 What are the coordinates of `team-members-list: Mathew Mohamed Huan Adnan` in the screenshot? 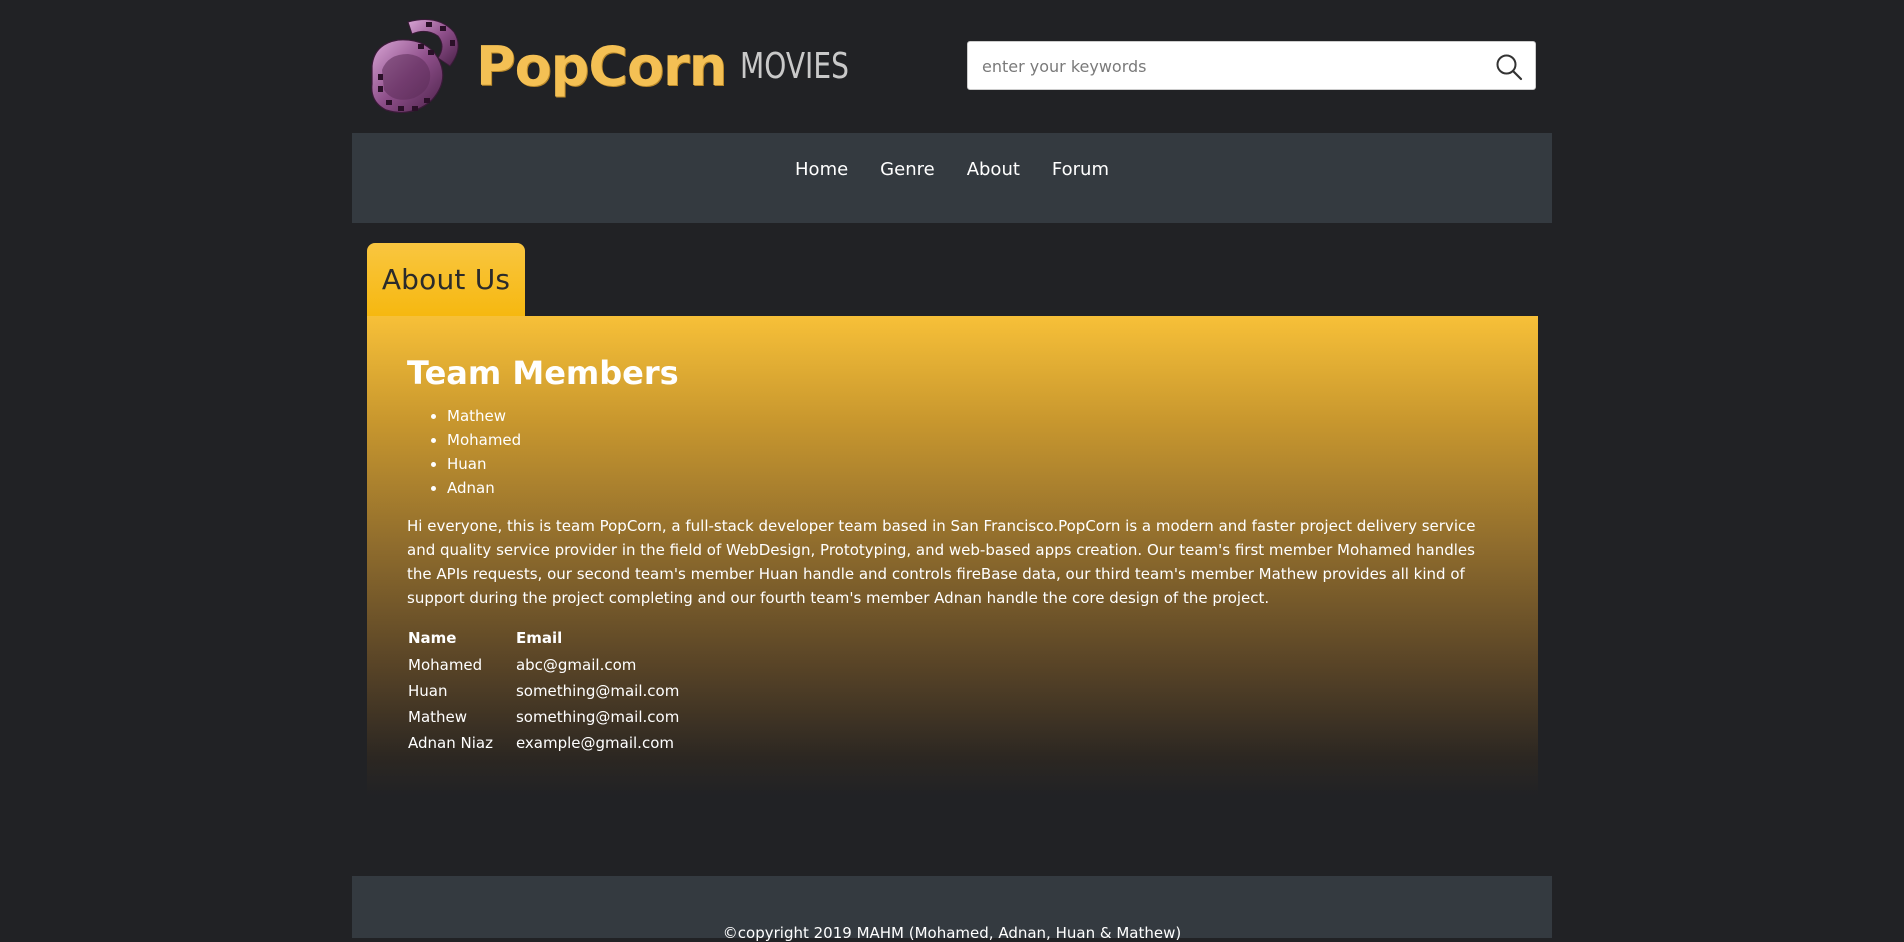 It's located at (464, 452).